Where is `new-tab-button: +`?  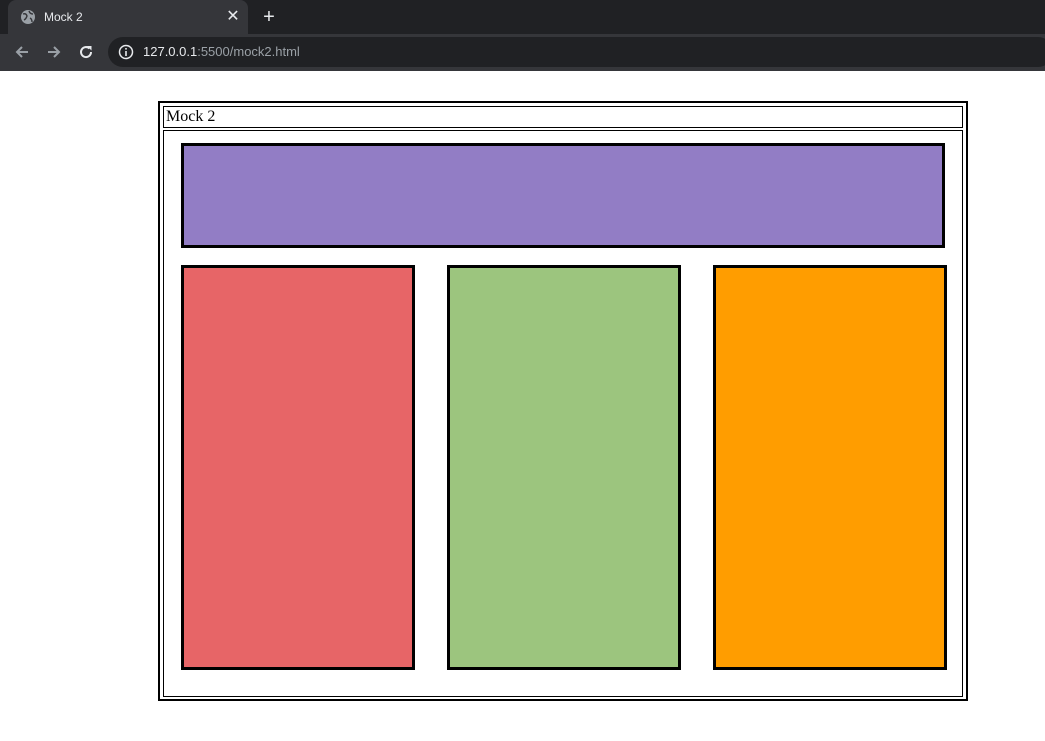 new-tab-button: + is located at coordinates (269, 17).